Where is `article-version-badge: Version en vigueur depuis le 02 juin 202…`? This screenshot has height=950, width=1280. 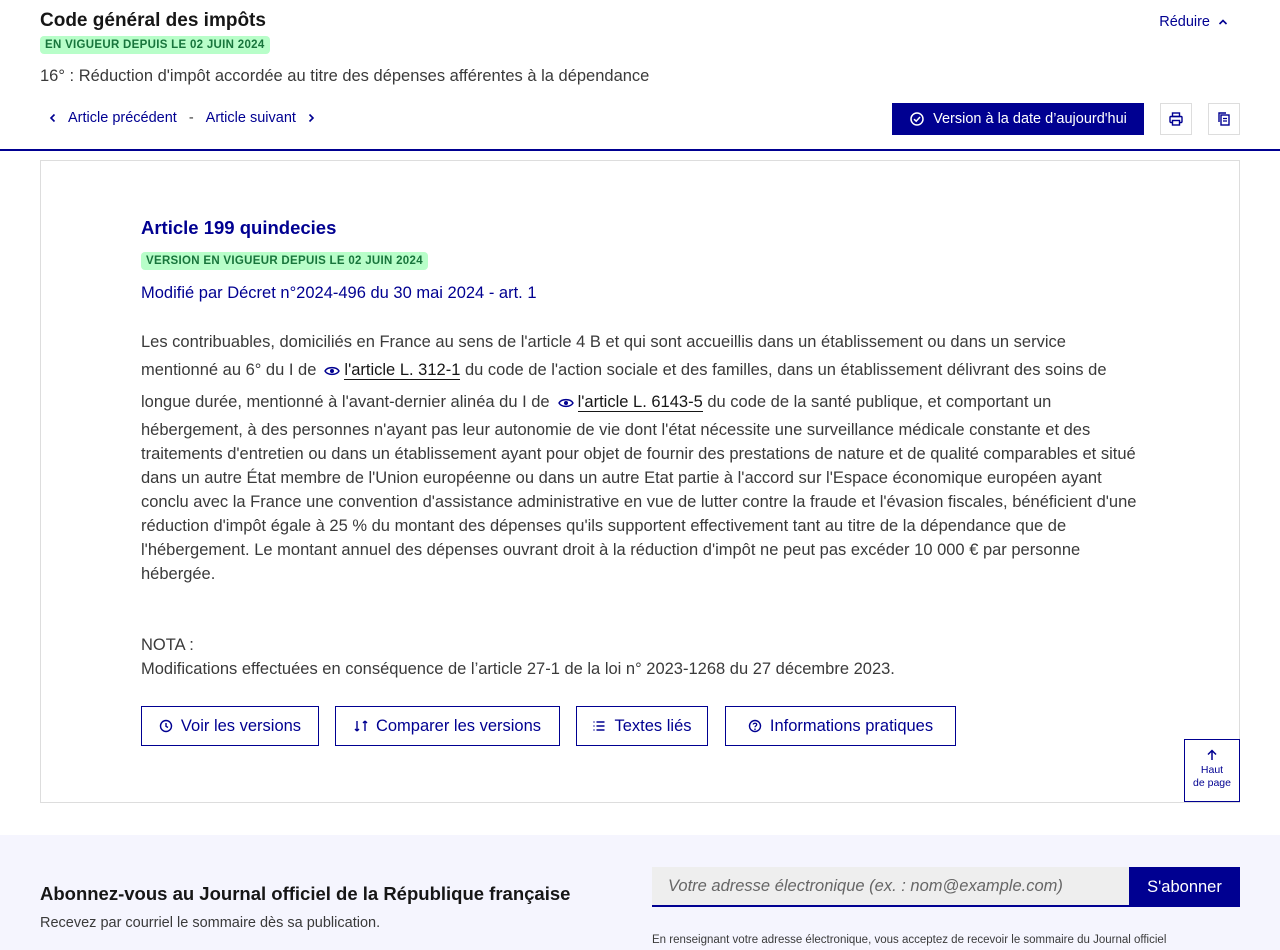 article-version-badge: Version en vigueur depuis le 02 juin 202… is located at coordinates (284, 261).